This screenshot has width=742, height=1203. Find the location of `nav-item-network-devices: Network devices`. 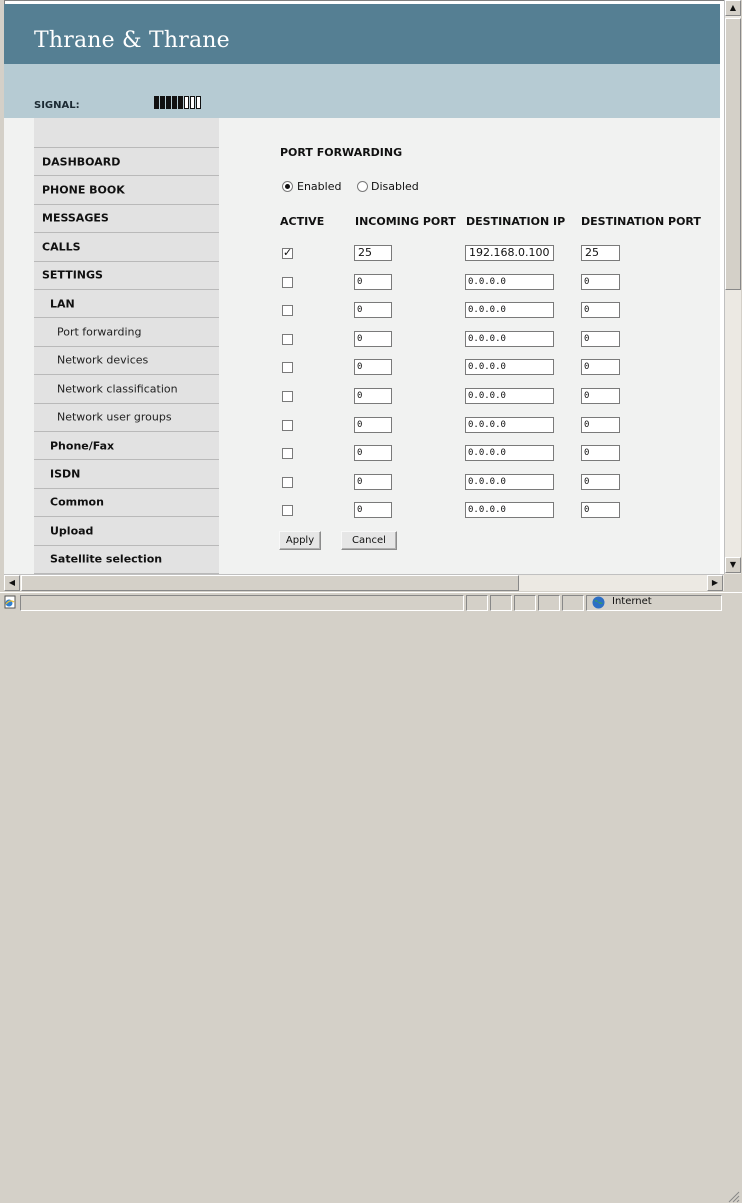

nav-item-network-devices: Network devices is located at coordinates (126, 361).